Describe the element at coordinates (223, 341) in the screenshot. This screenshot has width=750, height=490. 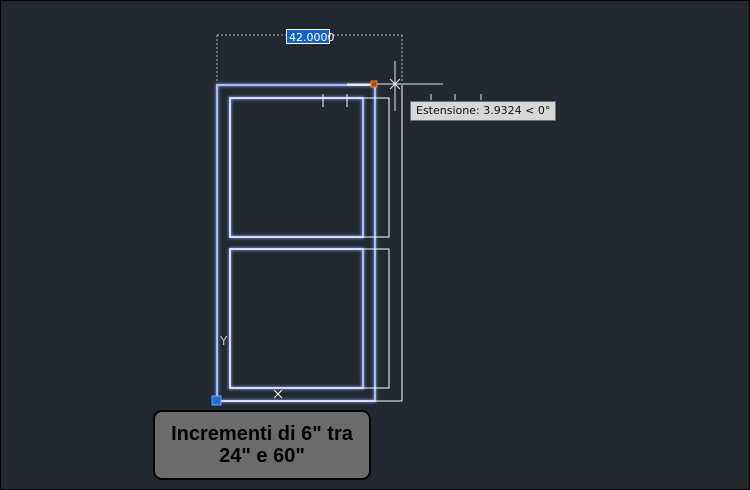
I see `ucs-y-icon: Y` at that location.